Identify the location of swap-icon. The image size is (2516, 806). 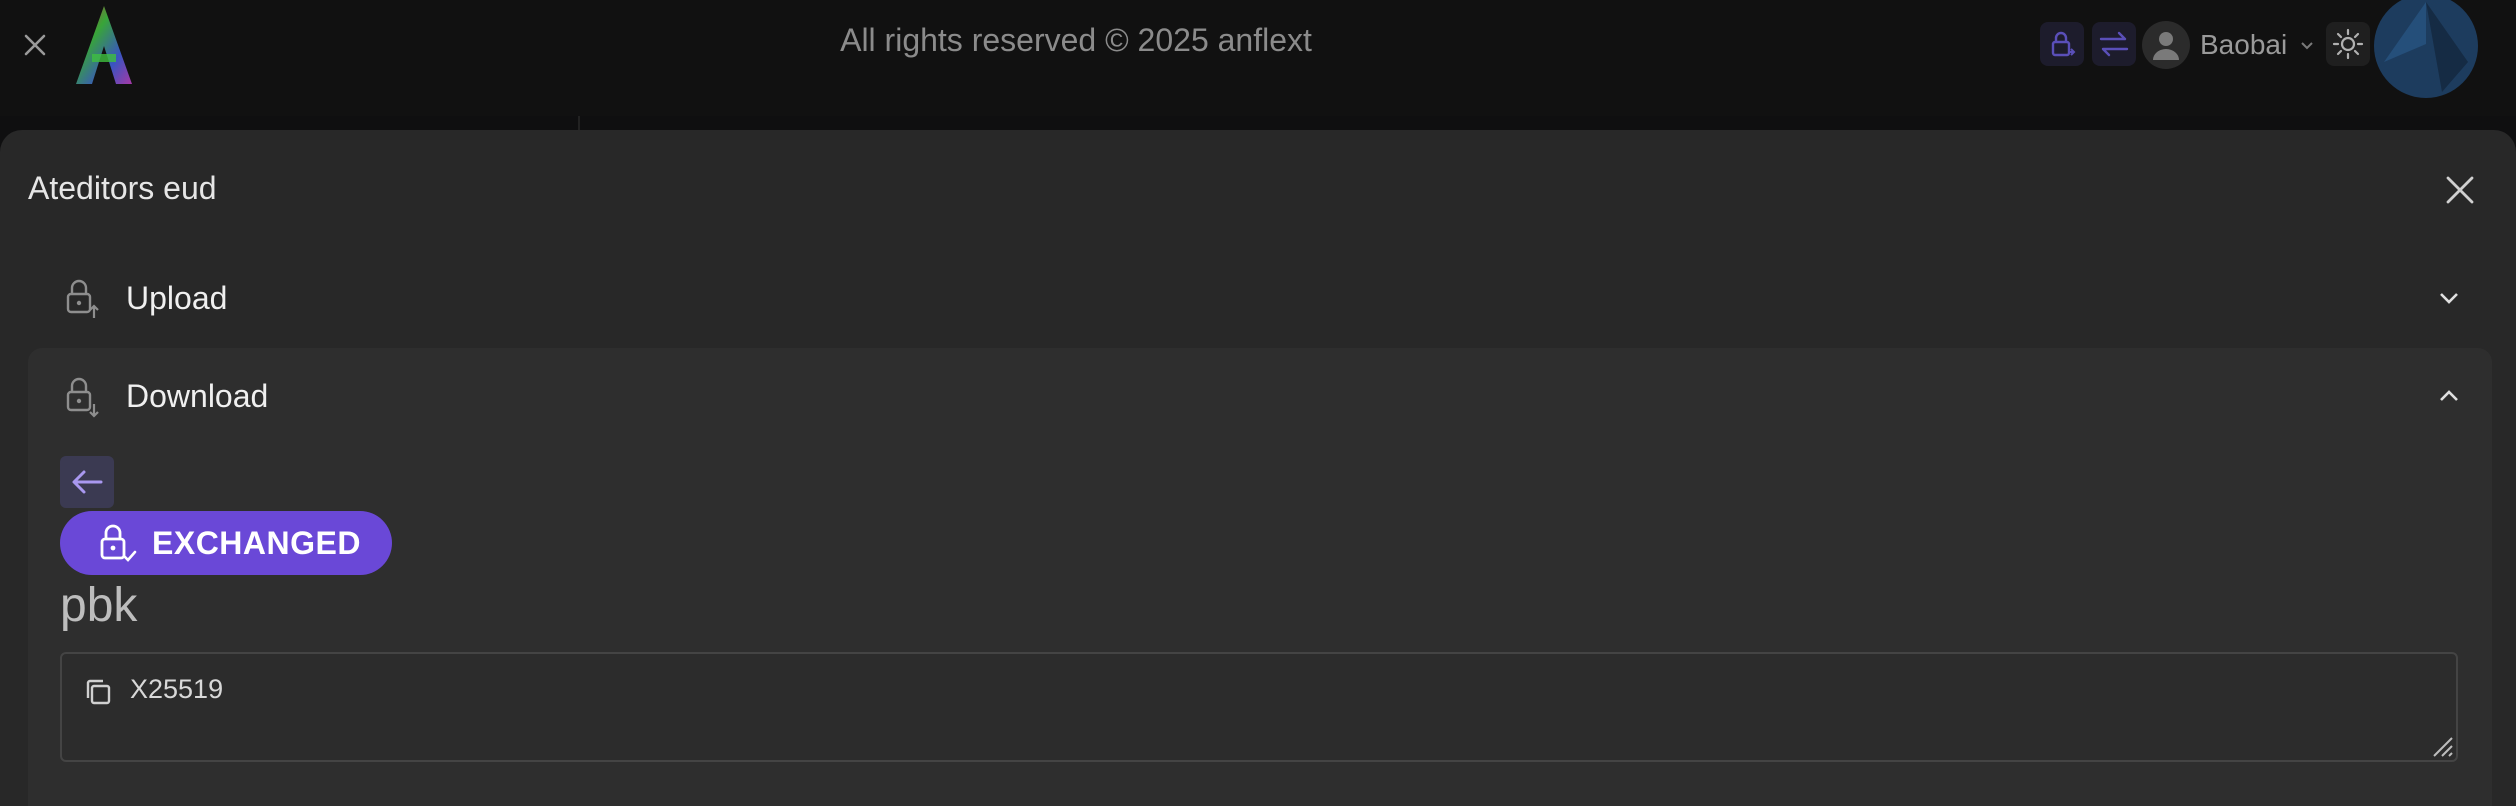
(2114, 44).